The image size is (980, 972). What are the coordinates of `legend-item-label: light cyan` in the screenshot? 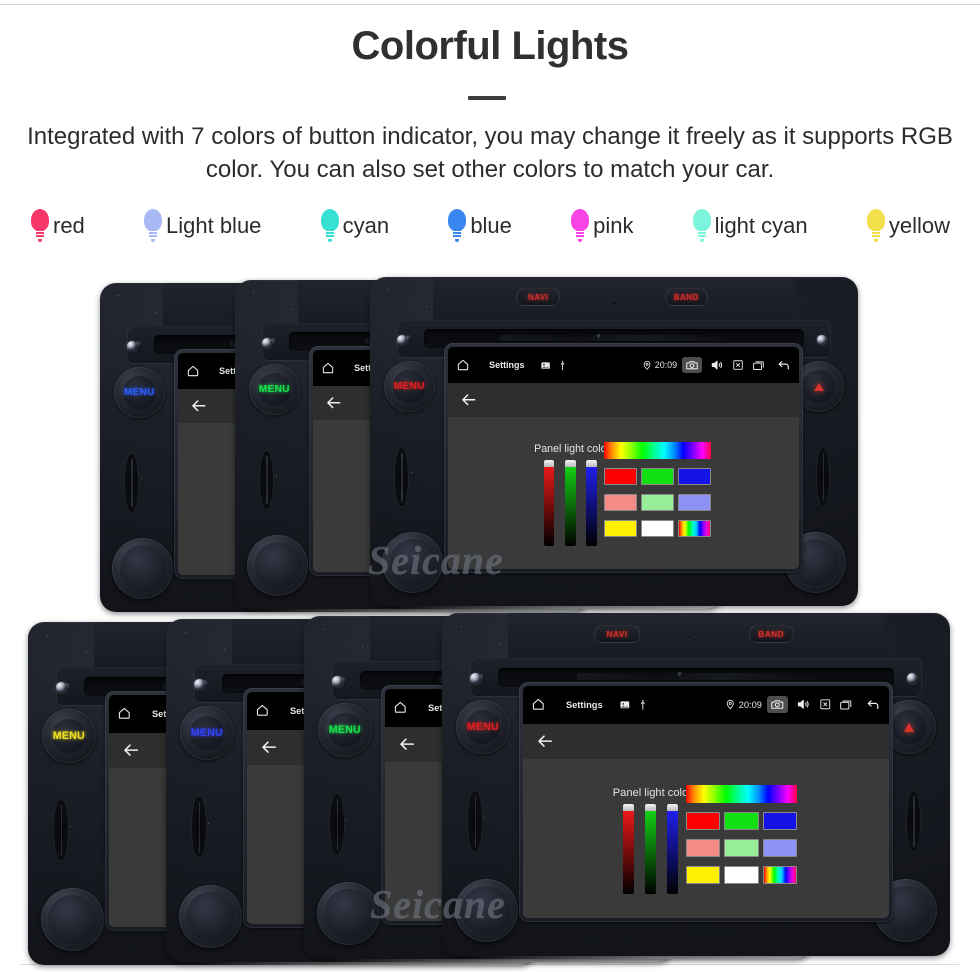 It's located at (761, 225).